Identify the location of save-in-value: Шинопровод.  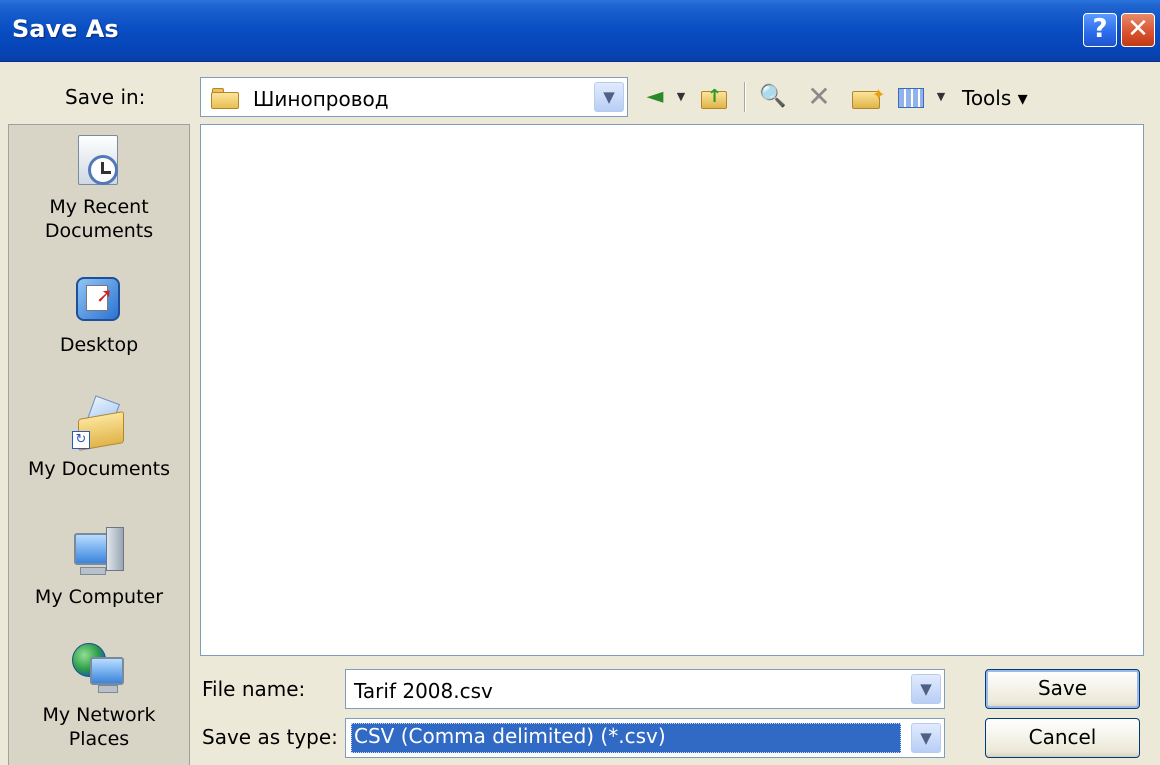
(321, 99).